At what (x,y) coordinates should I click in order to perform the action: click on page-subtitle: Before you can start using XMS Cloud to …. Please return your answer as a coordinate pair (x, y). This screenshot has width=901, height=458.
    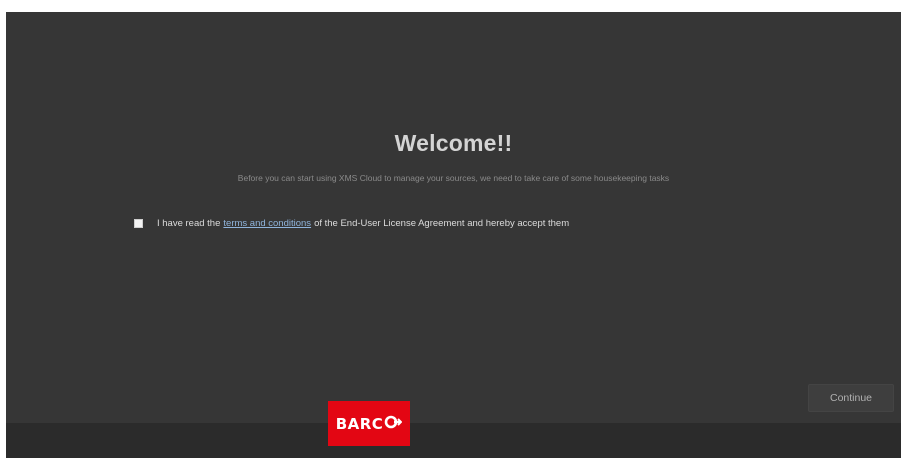
    Looking at the image, I should click on (453, 178).